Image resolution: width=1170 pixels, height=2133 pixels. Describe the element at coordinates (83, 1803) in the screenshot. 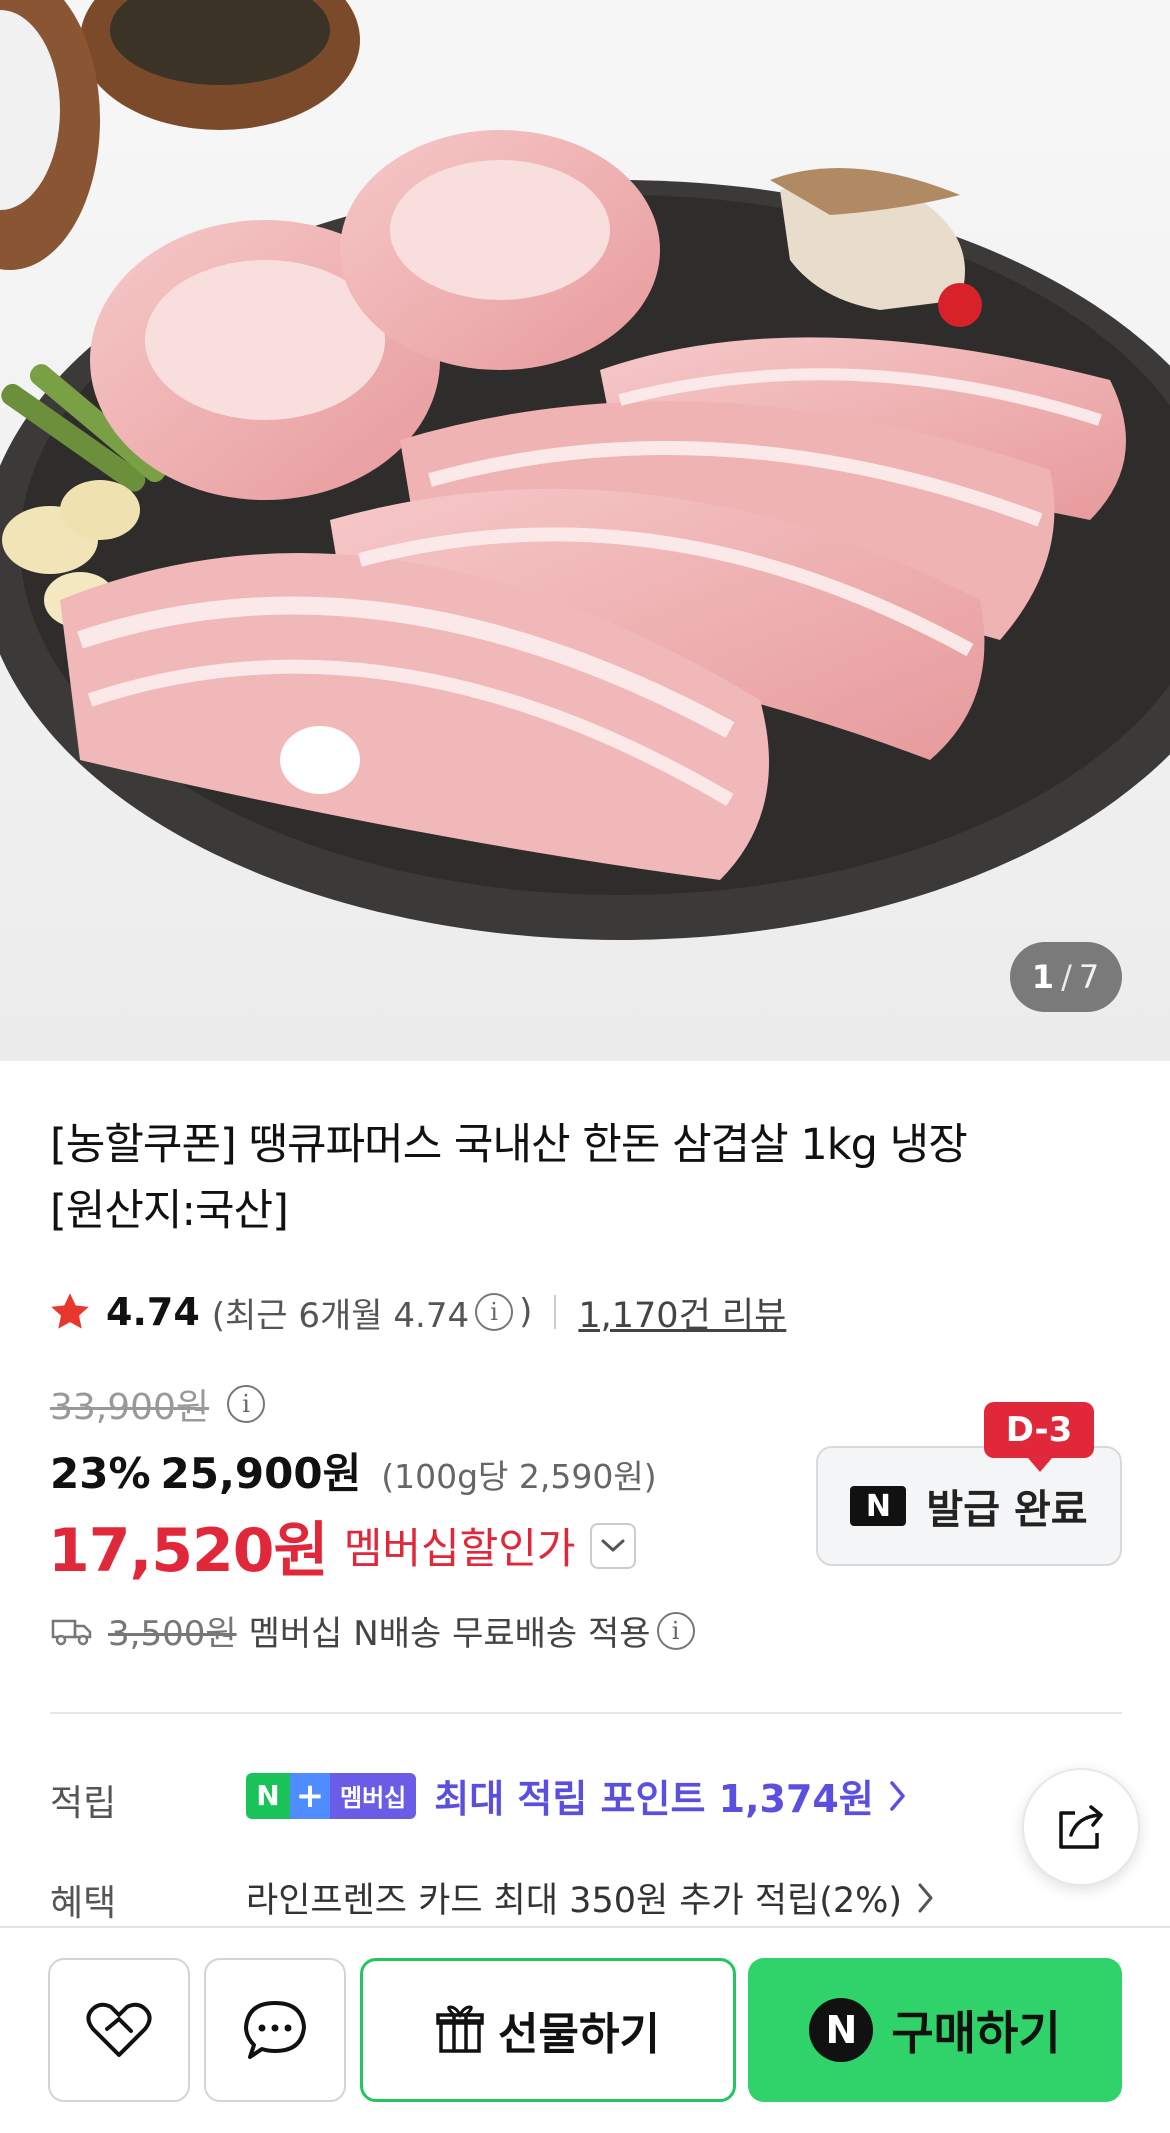

I see `points-label: 적립` at that location.